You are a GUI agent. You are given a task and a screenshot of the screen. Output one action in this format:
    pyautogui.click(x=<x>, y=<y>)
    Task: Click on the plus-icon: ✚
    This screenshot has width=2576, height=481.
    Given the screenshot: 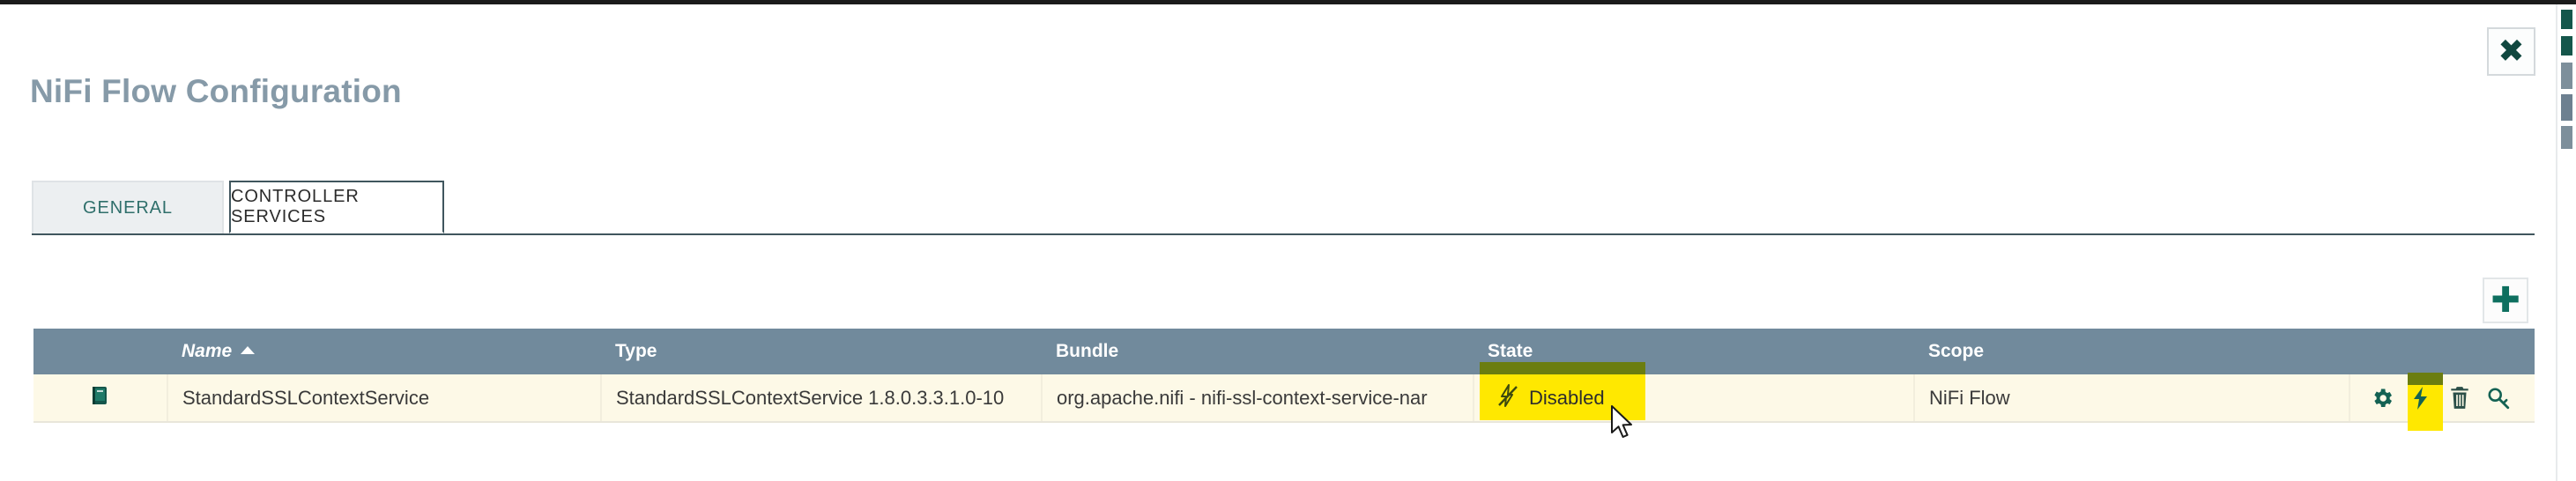 What is the action you would take?
    pyautogui.click(x=2505, y=300)
    